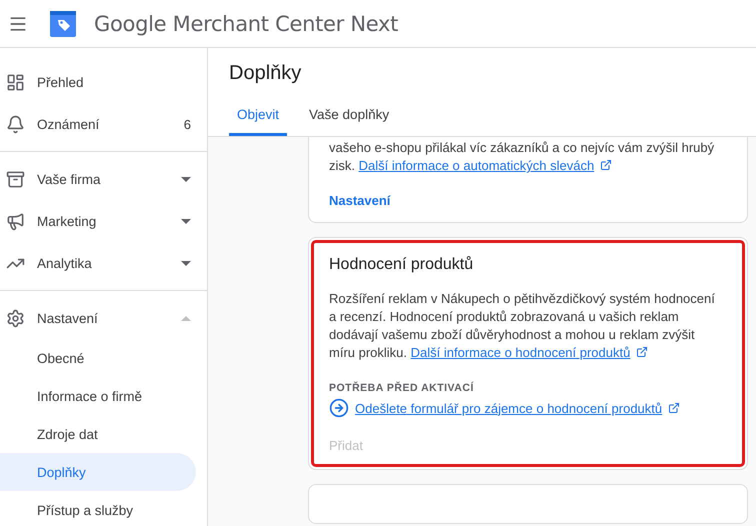 This screenshot has height=526, width=756. Describe the element at coordinates (63, 23) in the screenshot. I see `tag-logo-icon` at that location.